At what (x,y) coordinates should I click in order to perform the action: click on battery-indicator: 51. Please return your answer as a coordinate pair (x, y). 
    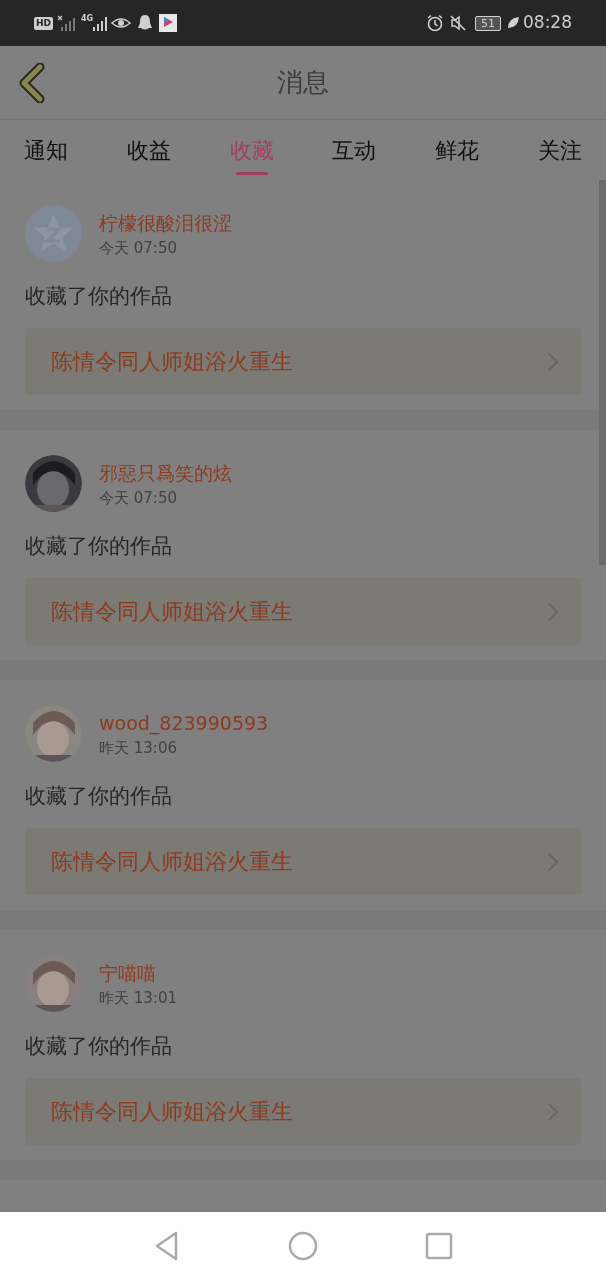
    Looking at the image, I should click on (488, 23).